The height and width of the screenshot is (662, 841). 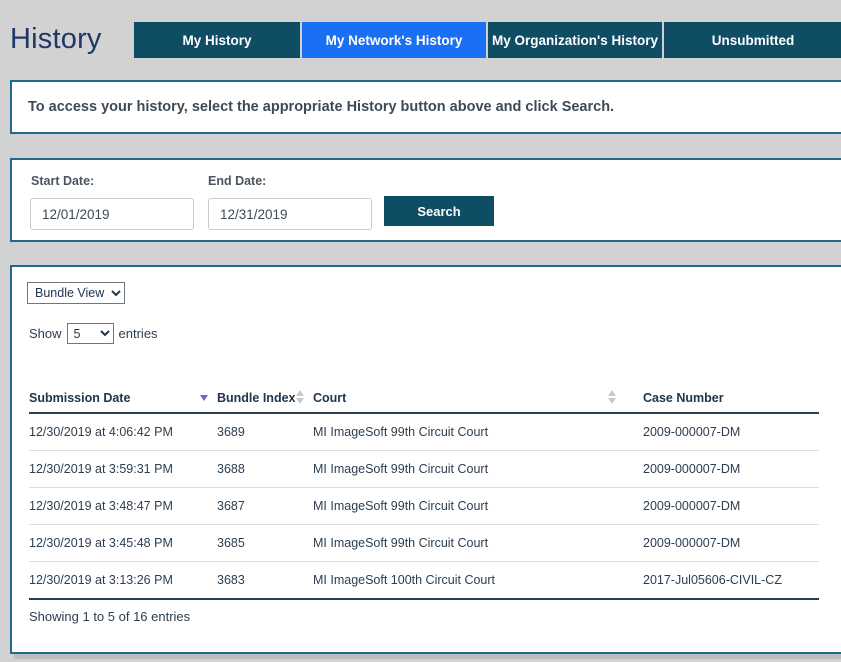 What do you see at coordinates (123, 432) in the screenshot?
I see `cell-submission-date: 12/30/2019 at 4:06:42 PM` at bounding box center [123, 432].